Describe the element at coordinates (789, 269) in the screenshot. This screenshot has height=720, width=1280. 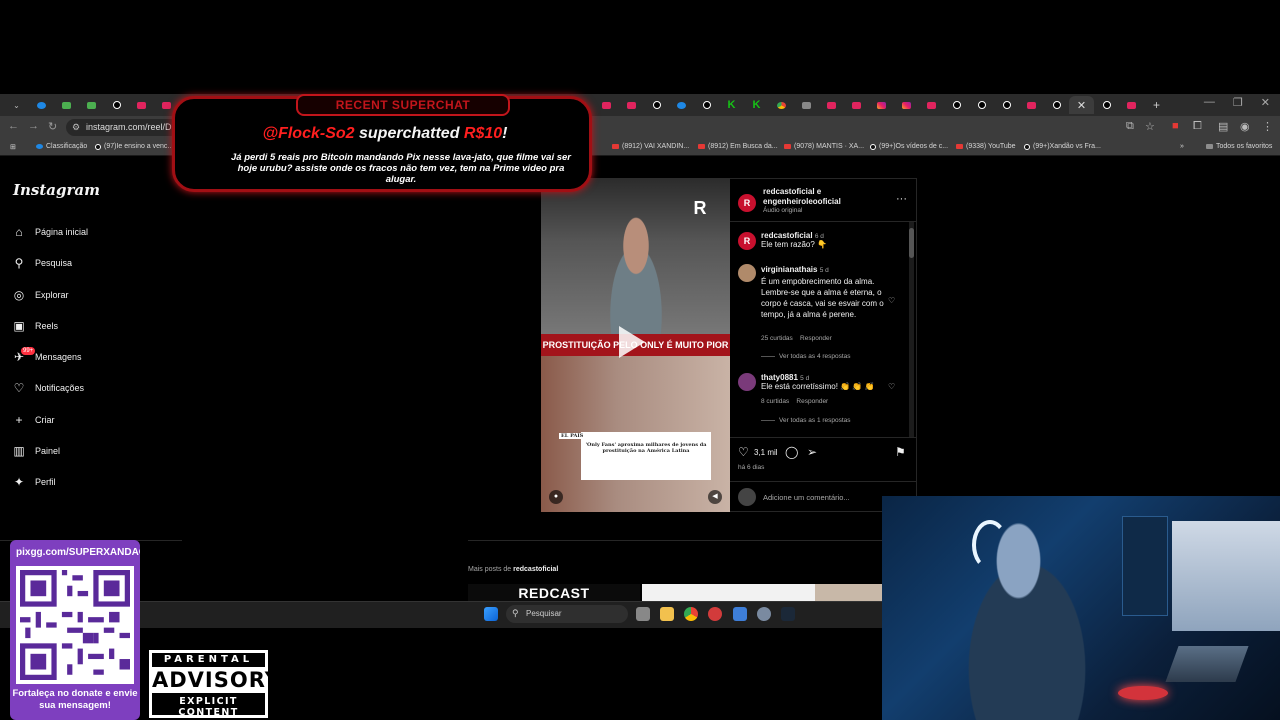
I see `comment-user: virginianathais` at that location.